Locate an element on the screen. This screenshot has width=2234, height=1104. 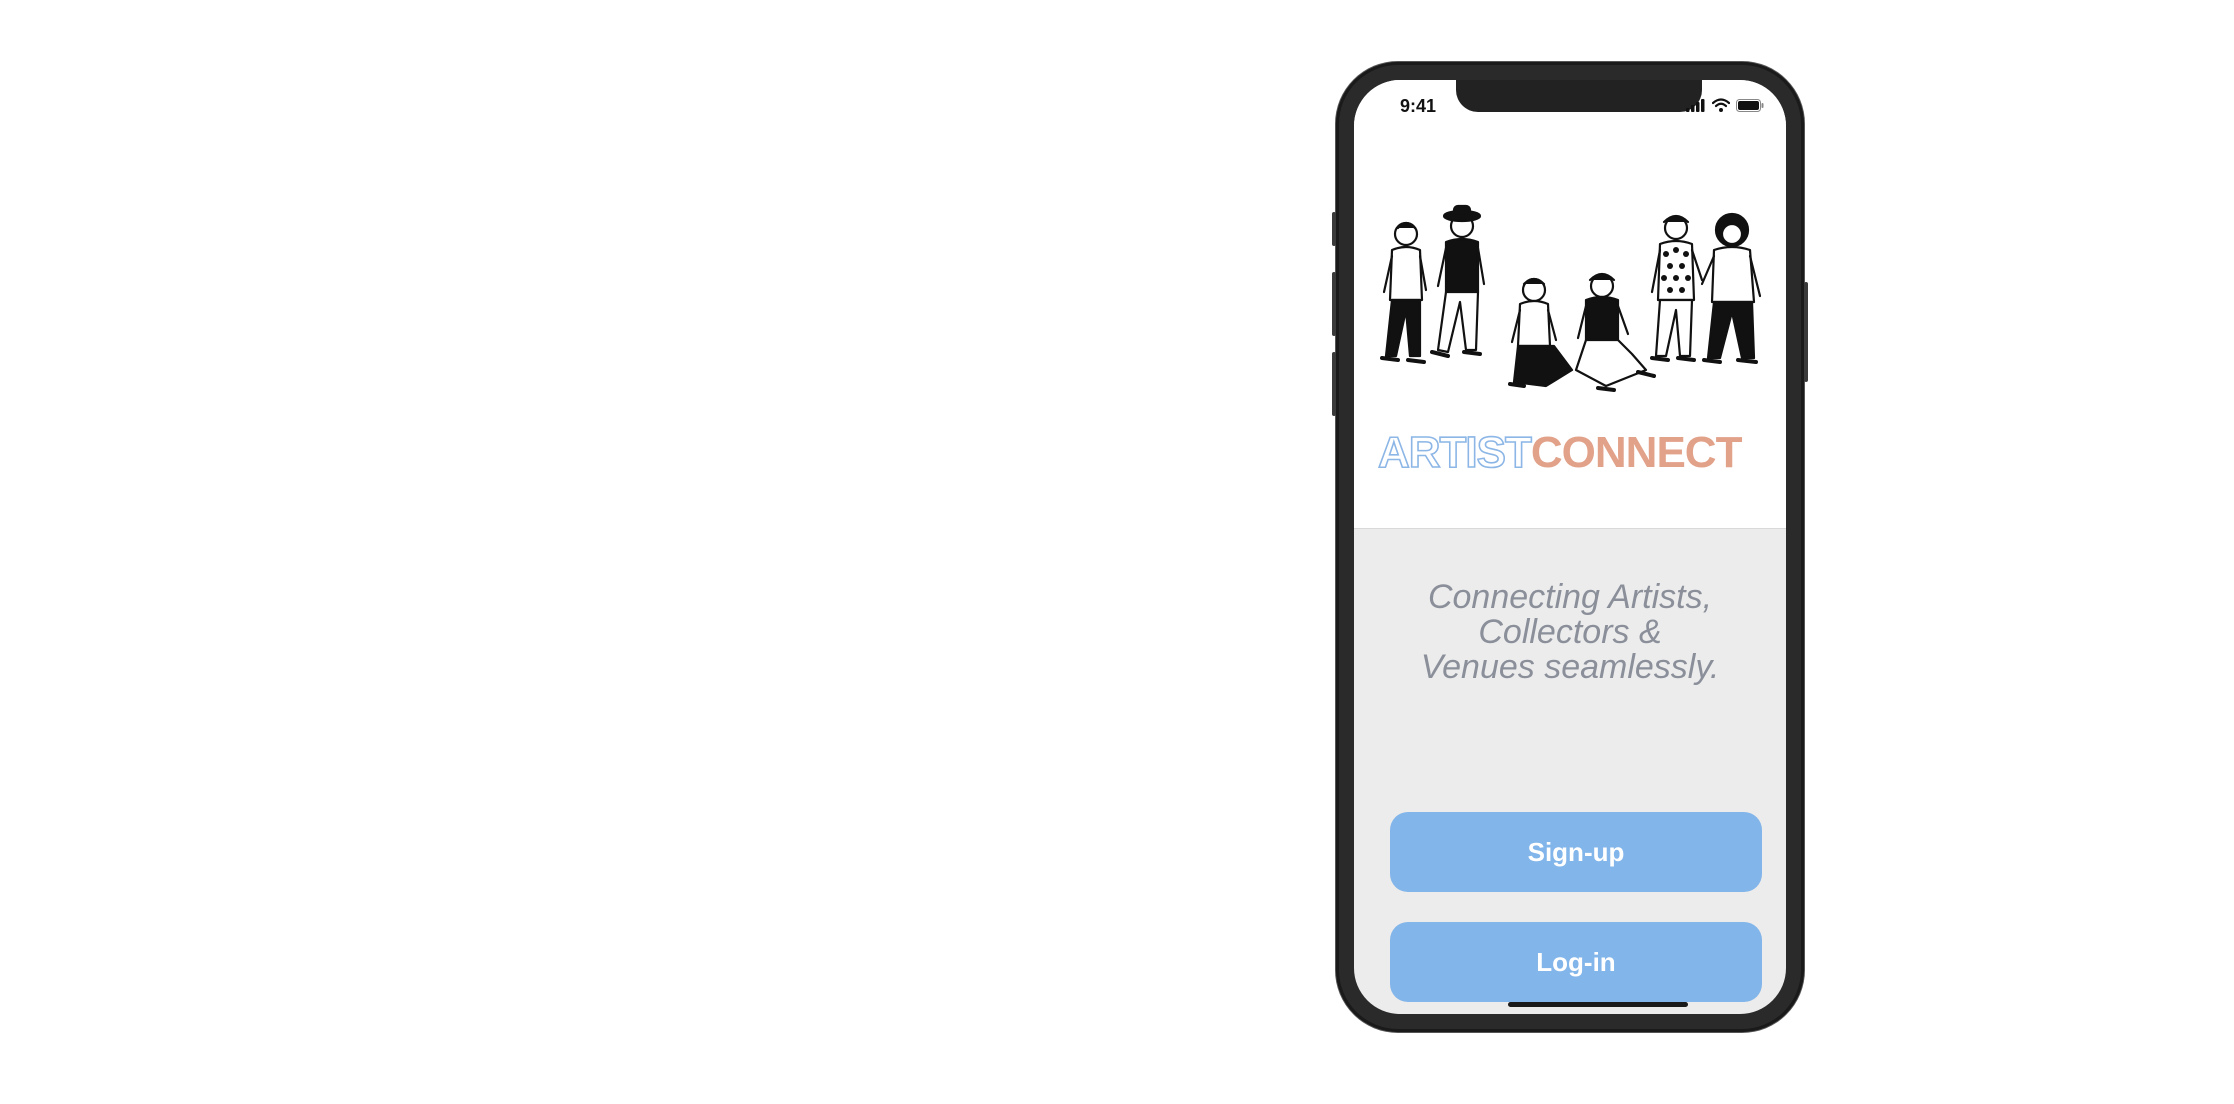
signup-button: Sign-up is located at coordinates (1576, 852).